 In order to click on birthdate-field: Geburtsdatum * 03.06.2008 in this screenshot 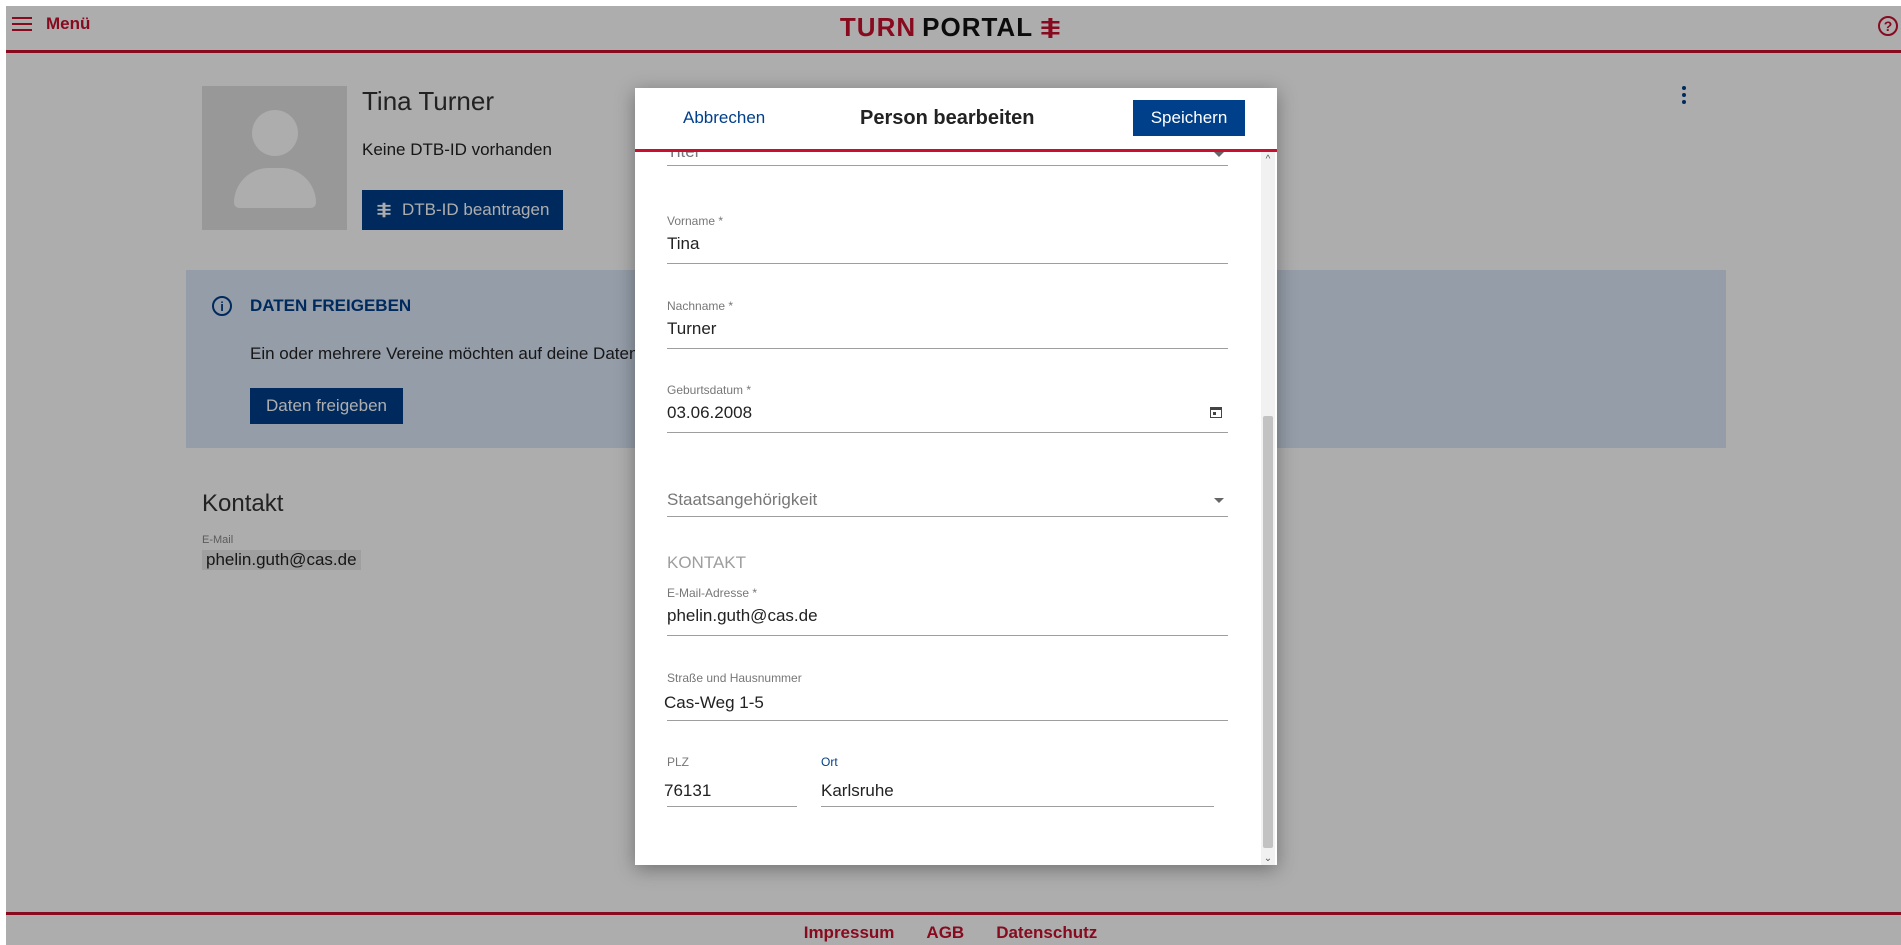, I will do `click(947, 408)`.